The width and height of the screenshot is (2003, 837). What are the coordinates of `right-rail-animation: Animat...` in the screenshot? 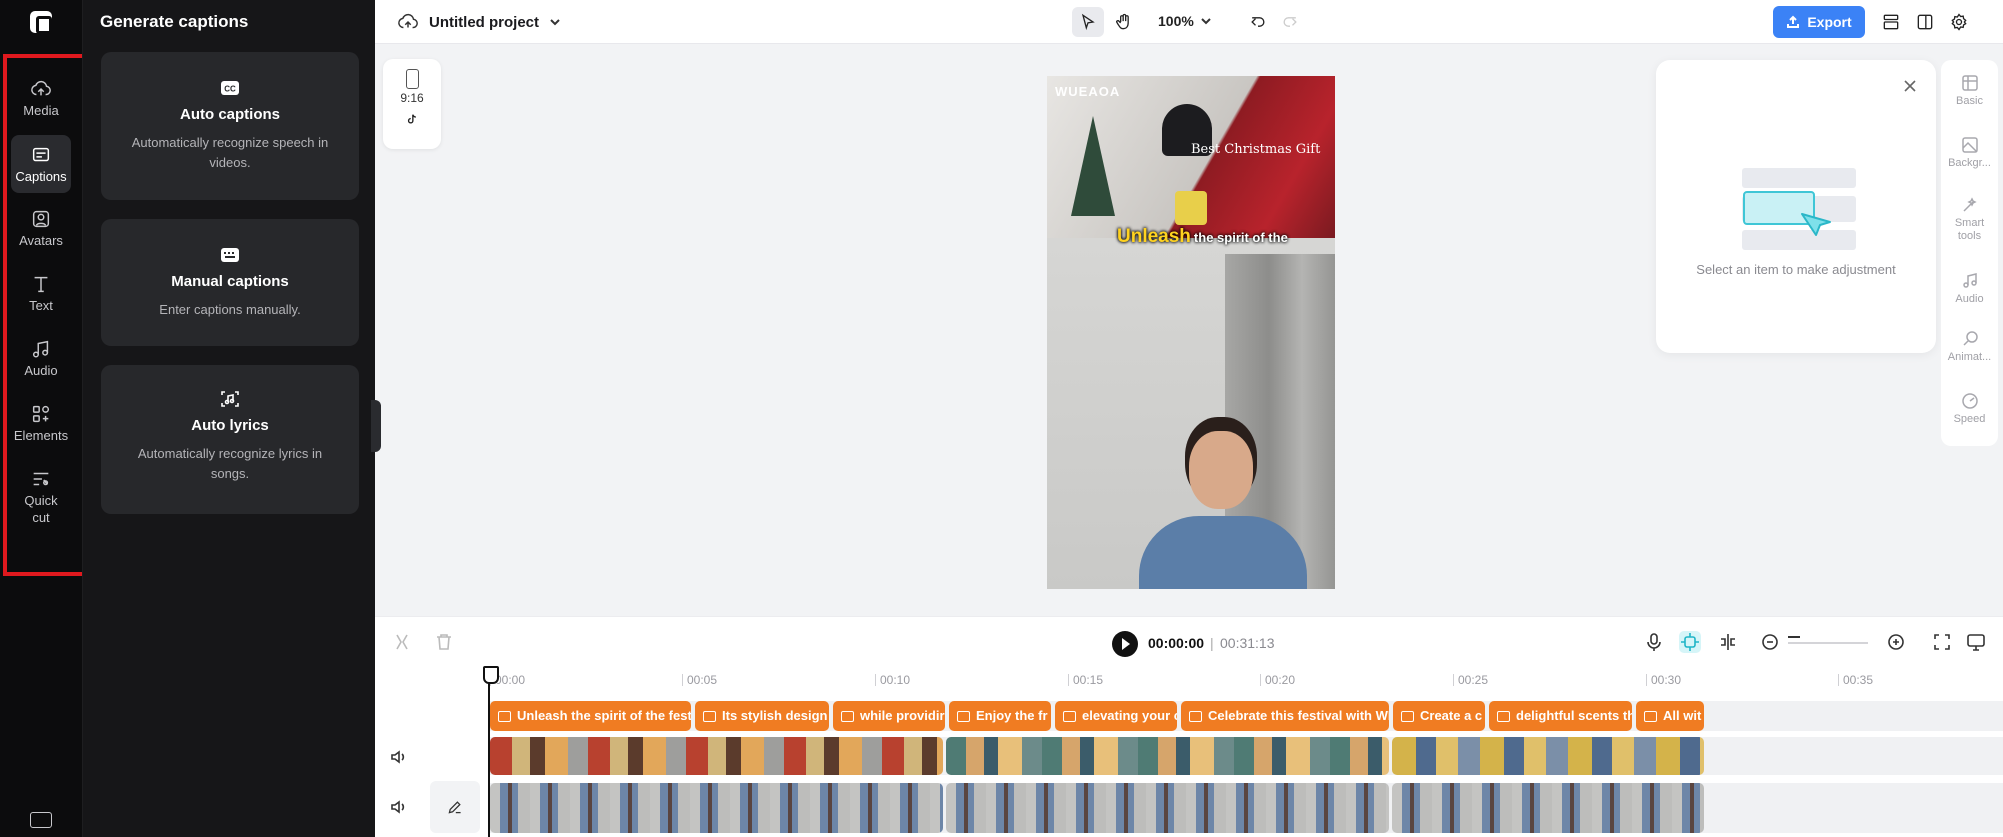 It's located at (1969, 347).